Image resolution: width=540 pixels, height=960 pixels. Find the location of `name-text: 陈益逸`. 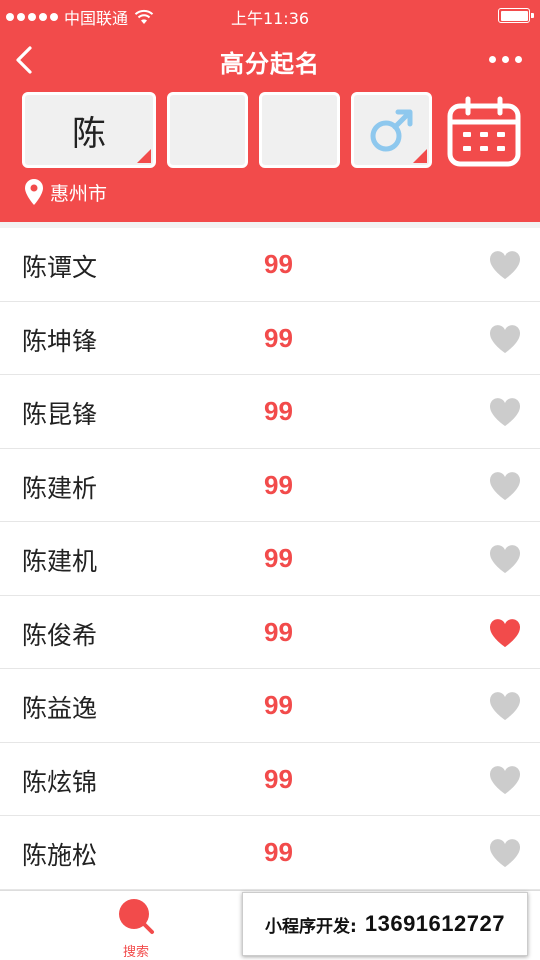

name-text: 陈益逸 is located at coordinates (60, 708).